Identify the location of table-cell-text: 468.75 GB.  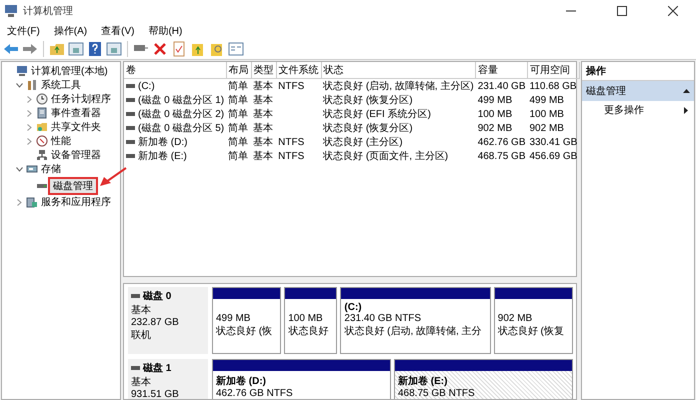
(501, 156).